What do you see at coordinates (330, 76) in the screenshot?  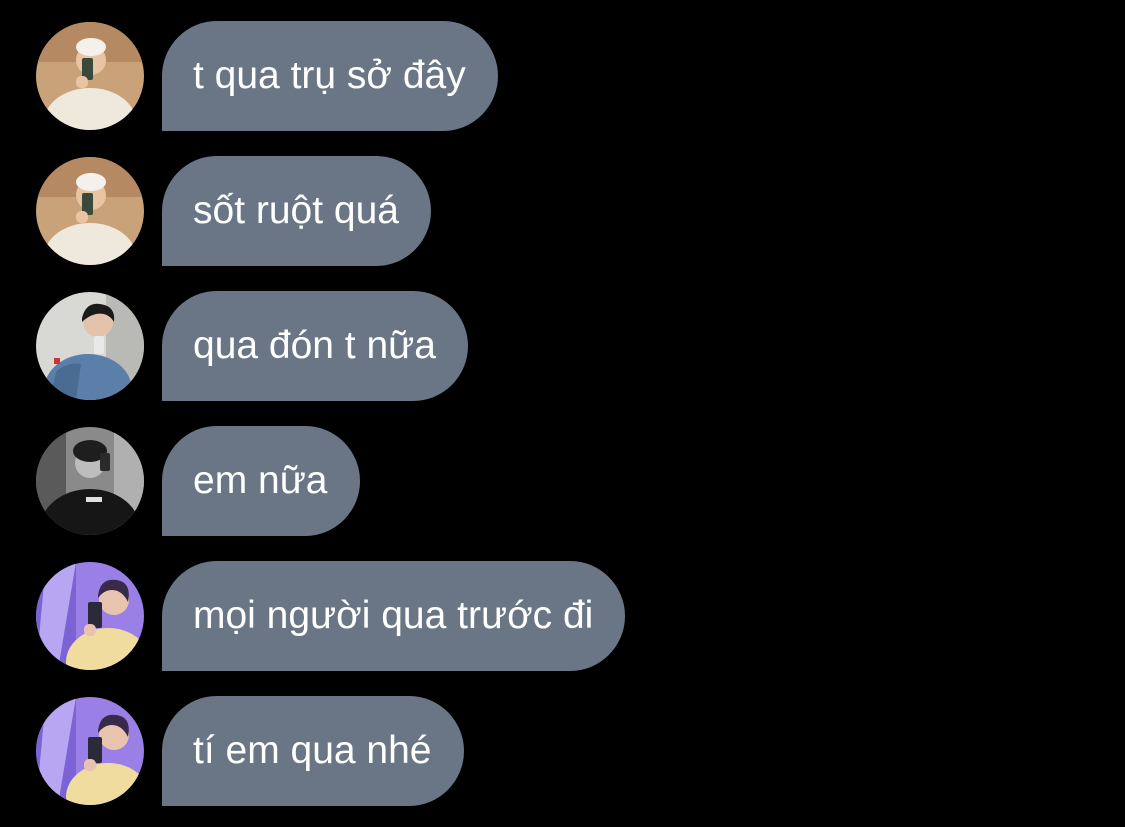 I see `message-bubble: t qua trụ sở đây` at bounding box center [330, 76].